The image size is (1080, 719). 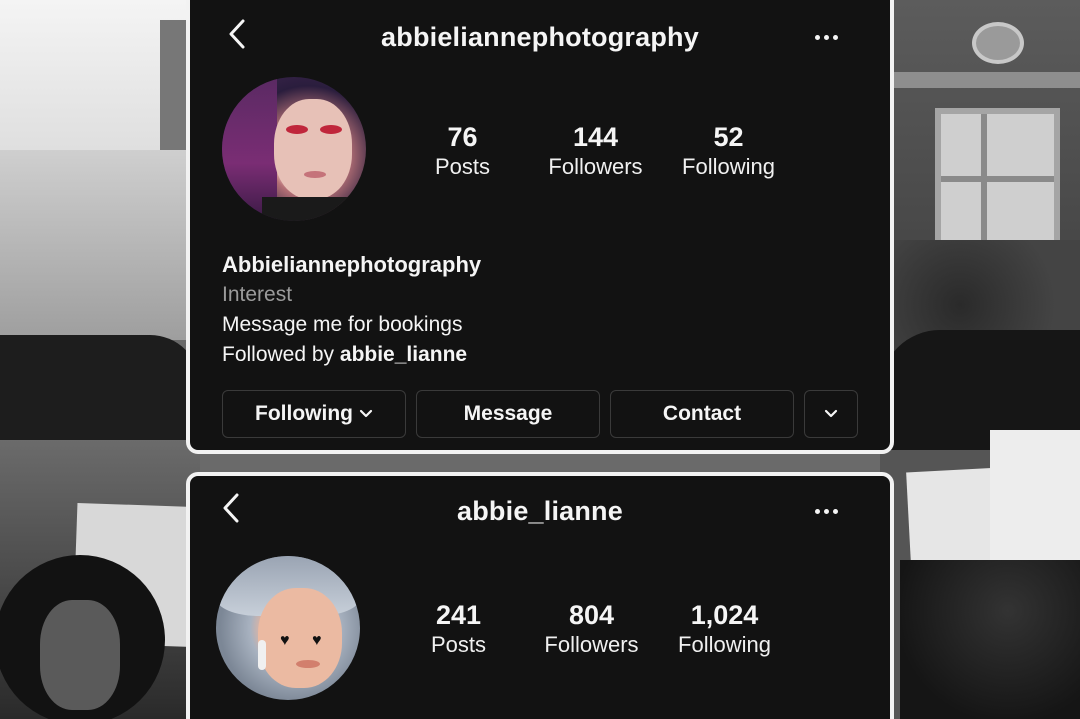 I want to click on profile-bio-text: Message me for bookings, so click(x=342, y=324).